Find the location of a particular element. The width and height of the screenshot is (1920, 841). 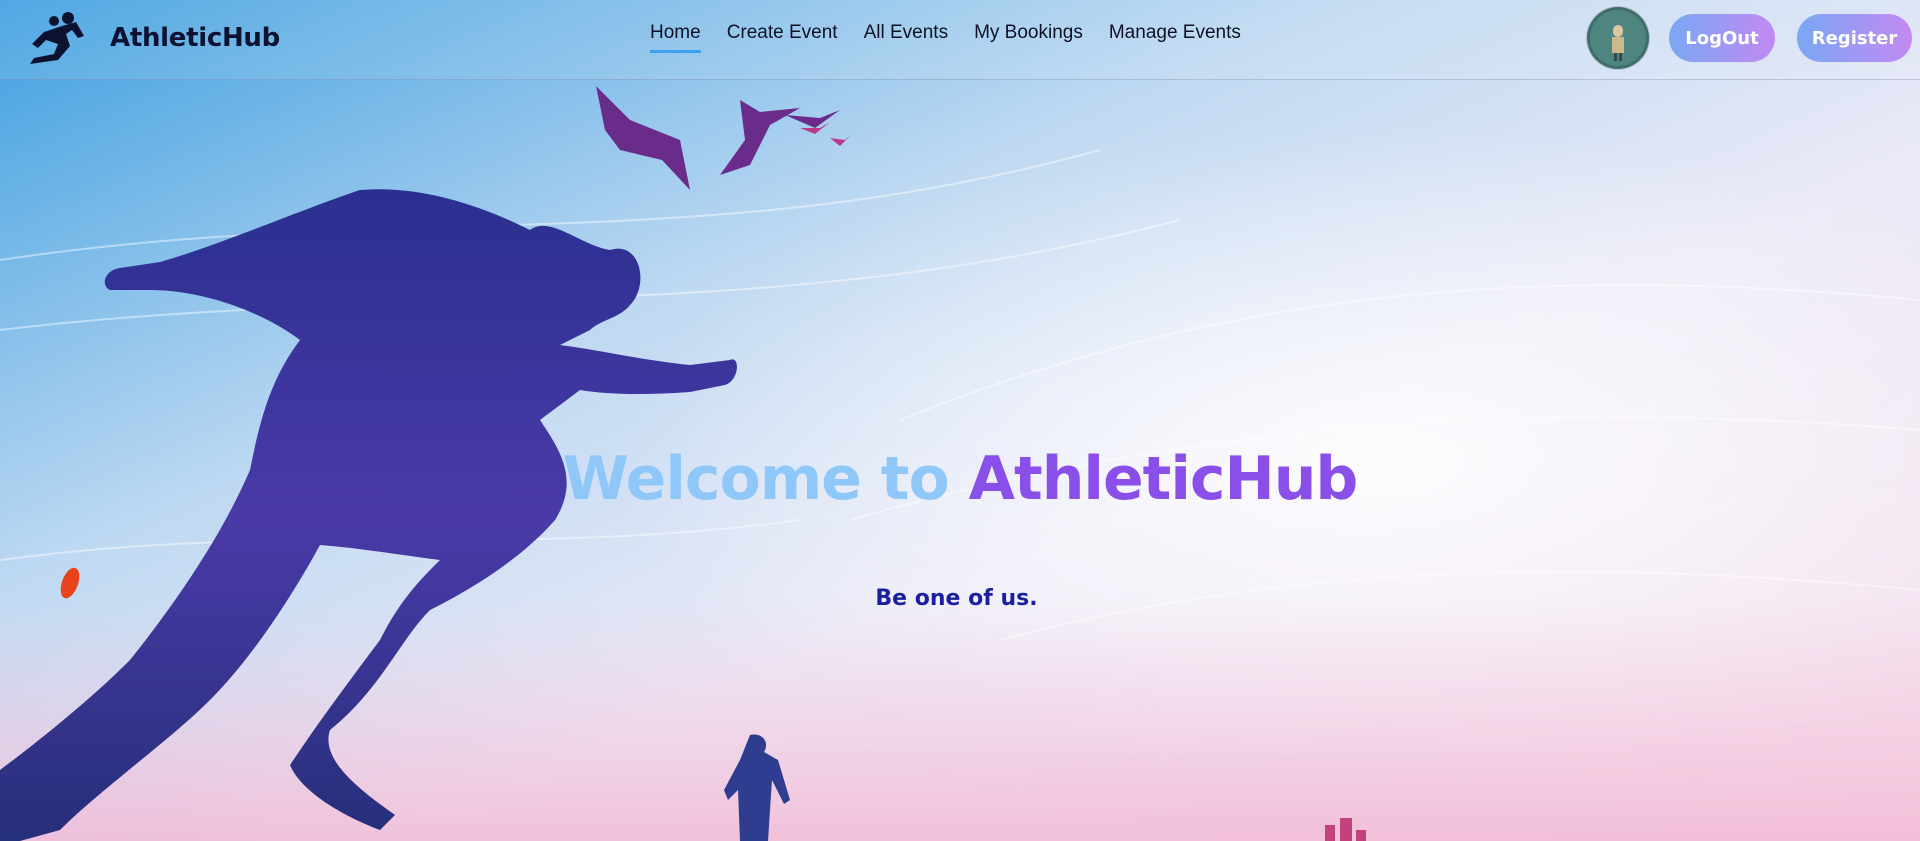

user-avatar-icon is located at coordinates (1618, 38).